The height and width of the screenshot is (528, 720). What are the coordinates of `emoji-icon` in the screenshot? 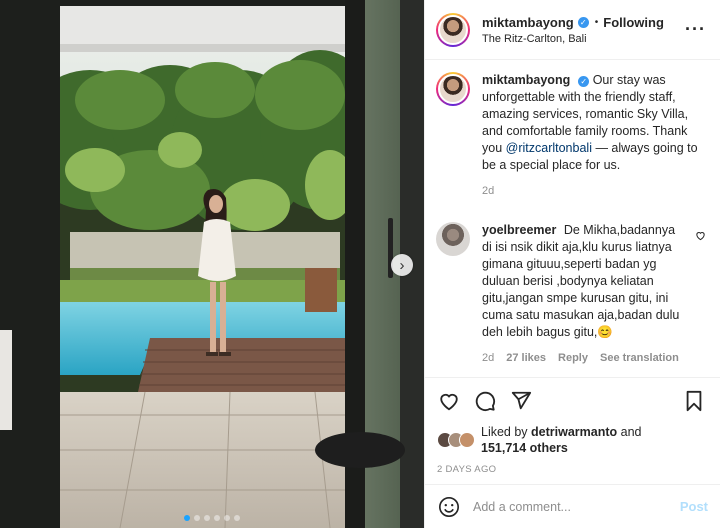 It's located at (449, 507).